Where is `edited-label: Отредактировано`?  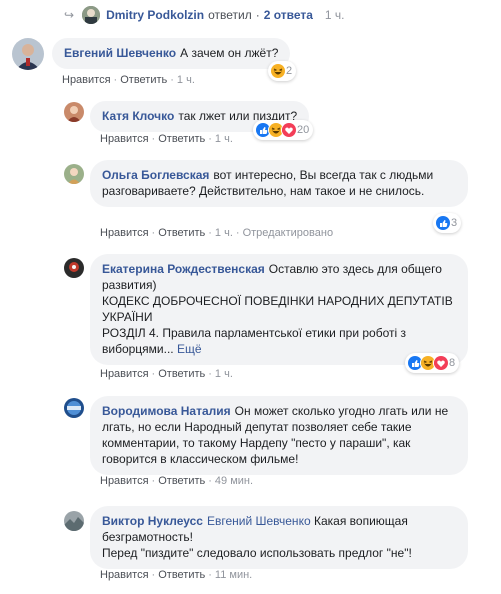 edited-label: Отредактировано is located at coordinates (288, 233).